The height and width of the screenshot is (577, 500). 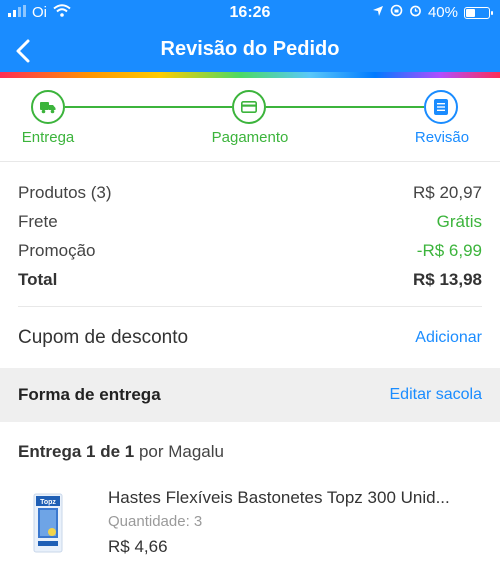 What do you see at coordinates (447, 279) in the screenshot?
I see `total-value: R$ 13,98` at bounding box center [447, 279].